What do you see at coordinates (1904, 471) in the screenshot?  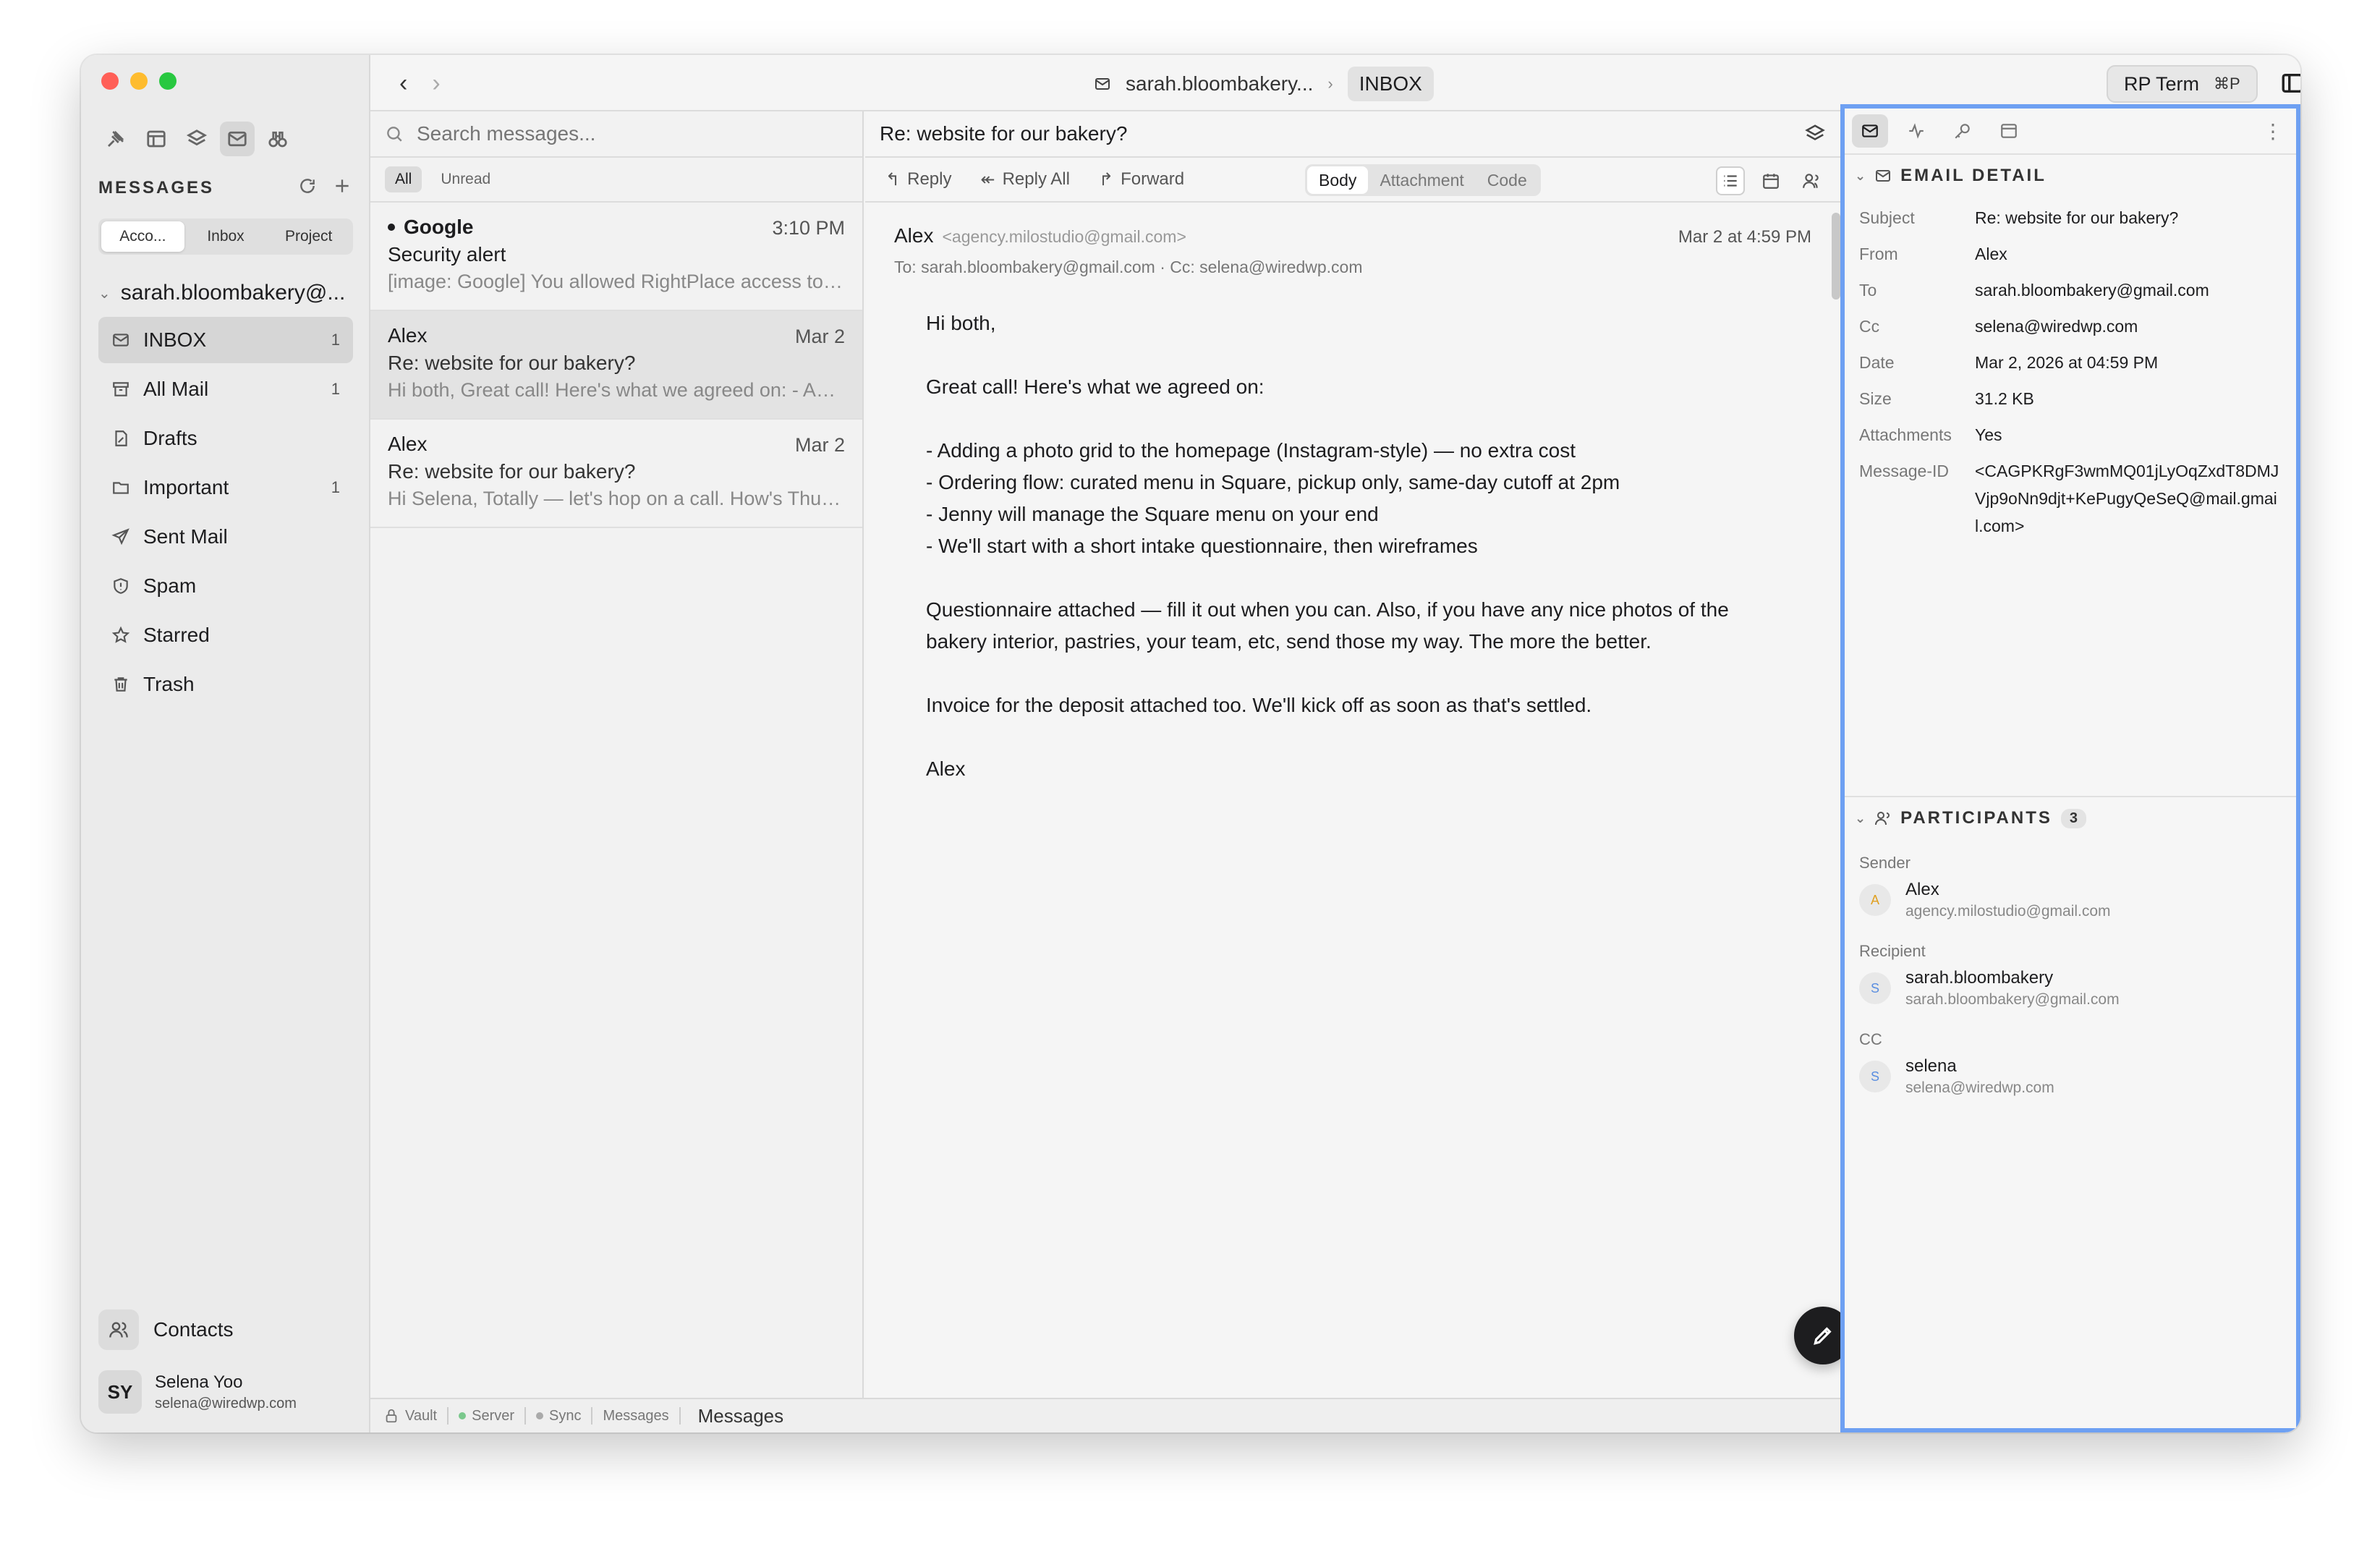 I see `field-key: Message-ID` at bounding box center [1904, 471].